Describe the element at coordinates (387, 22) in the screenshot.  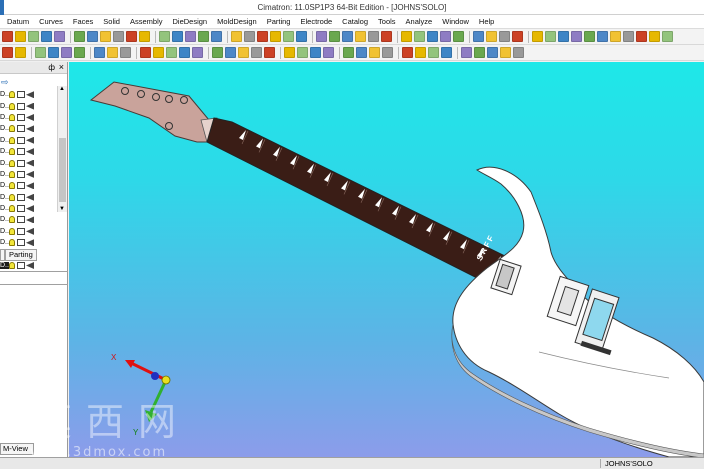
I see `menu-item-tools: Tools` at that location.